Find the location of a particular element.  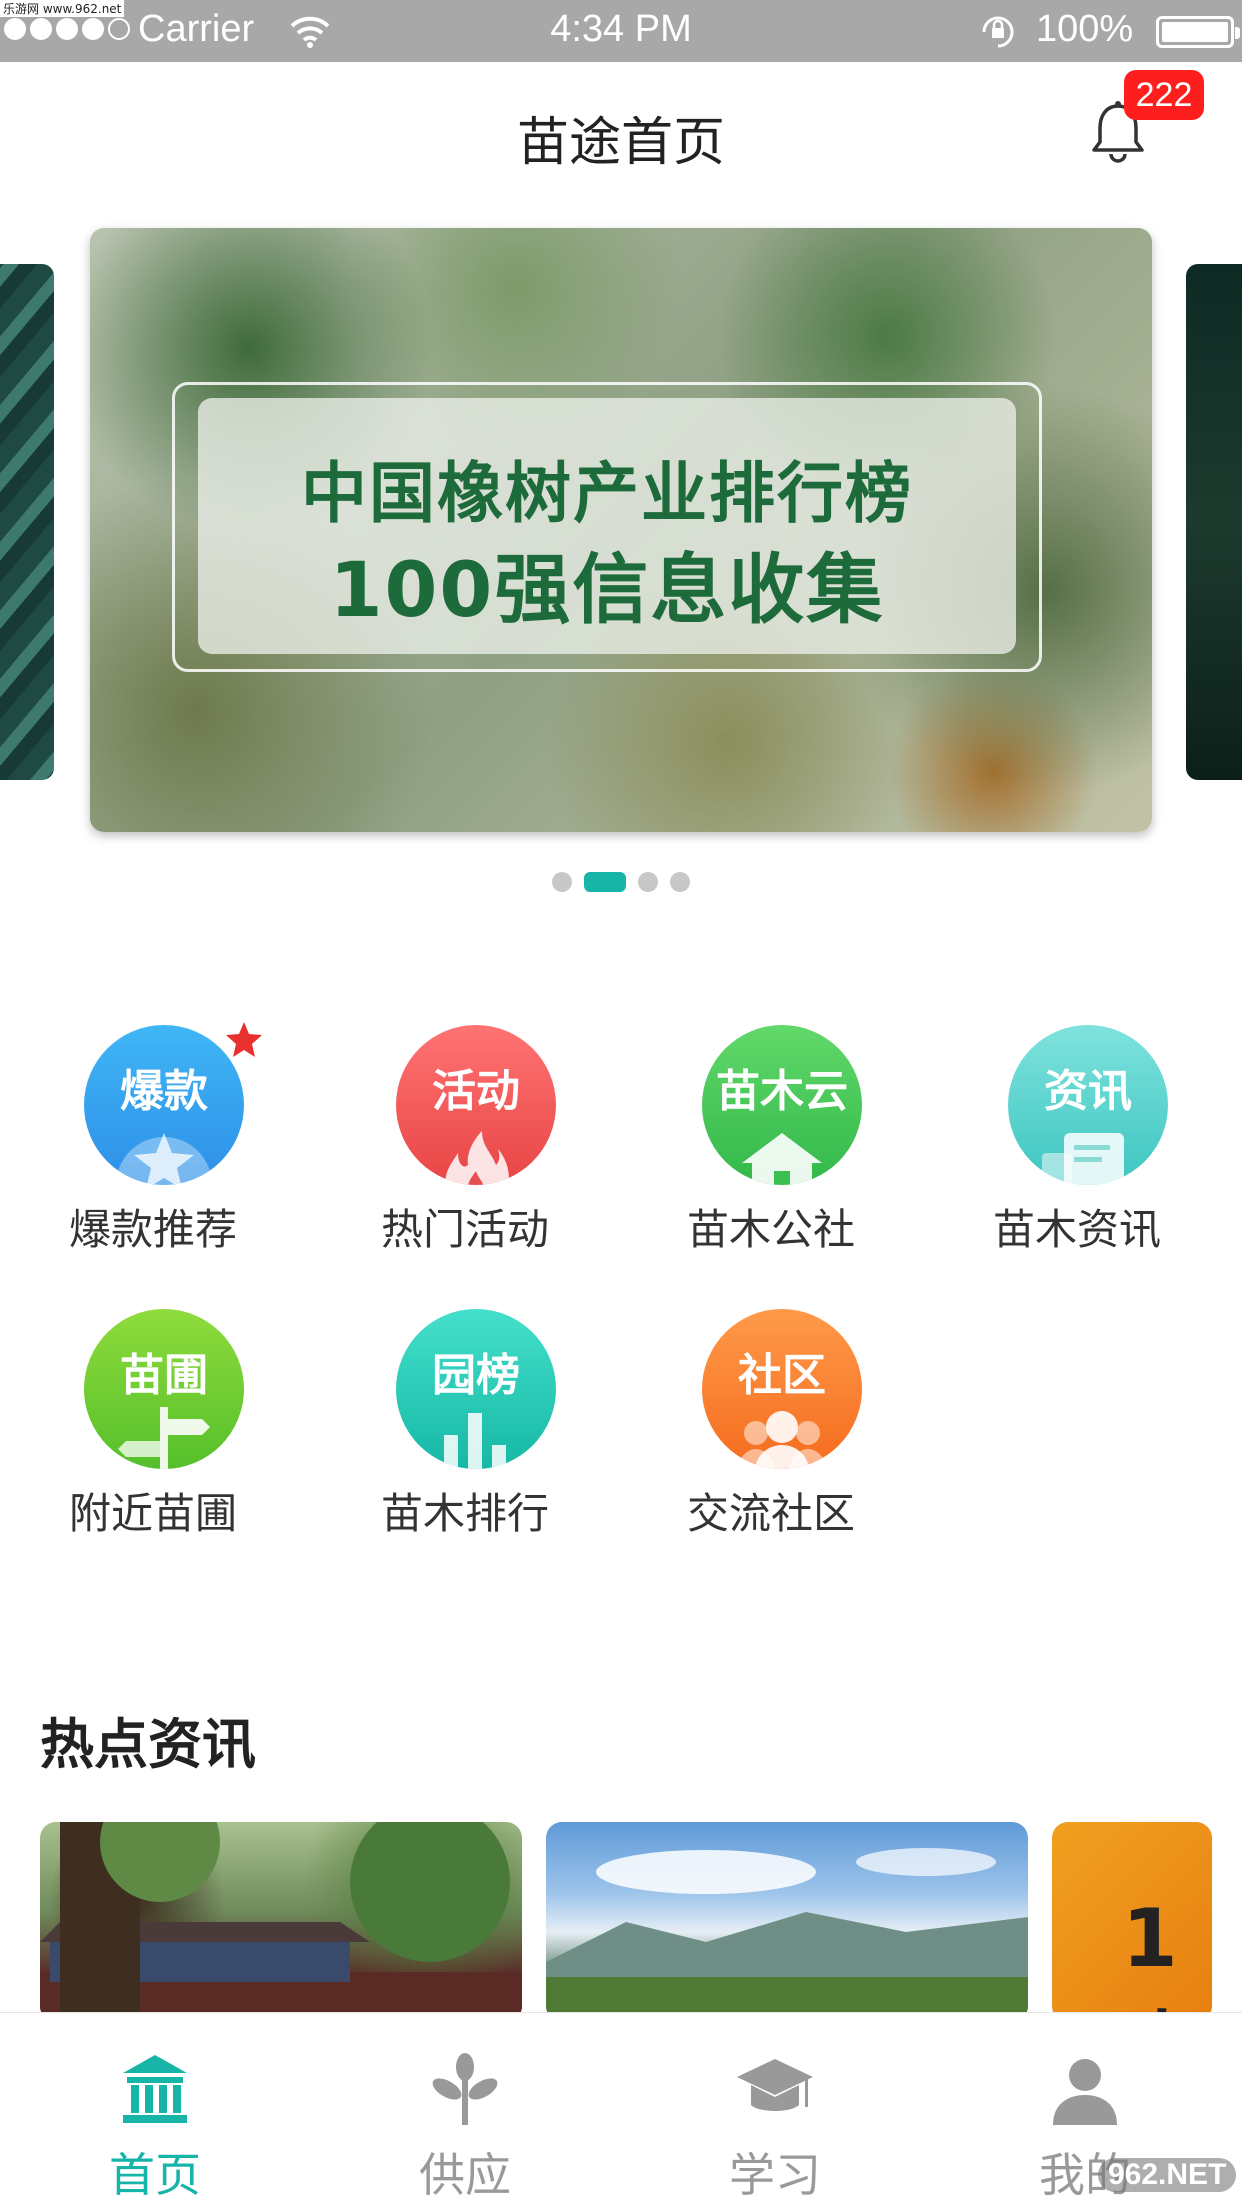

menu-icon-circle: 苗木云 is located at coordinates (782, 1105).